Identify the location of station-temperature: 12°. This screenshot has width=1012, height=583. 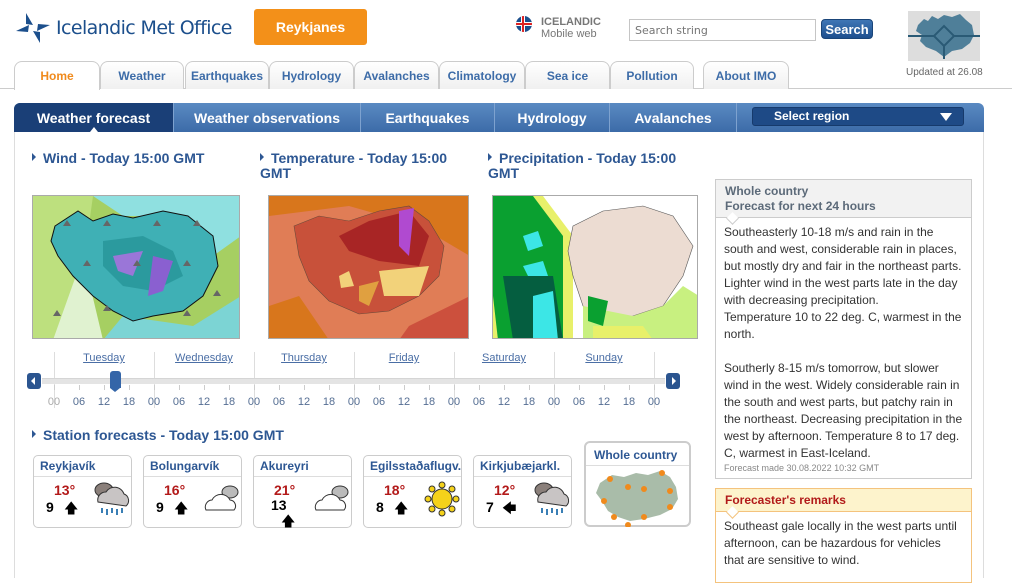
(505, 490).